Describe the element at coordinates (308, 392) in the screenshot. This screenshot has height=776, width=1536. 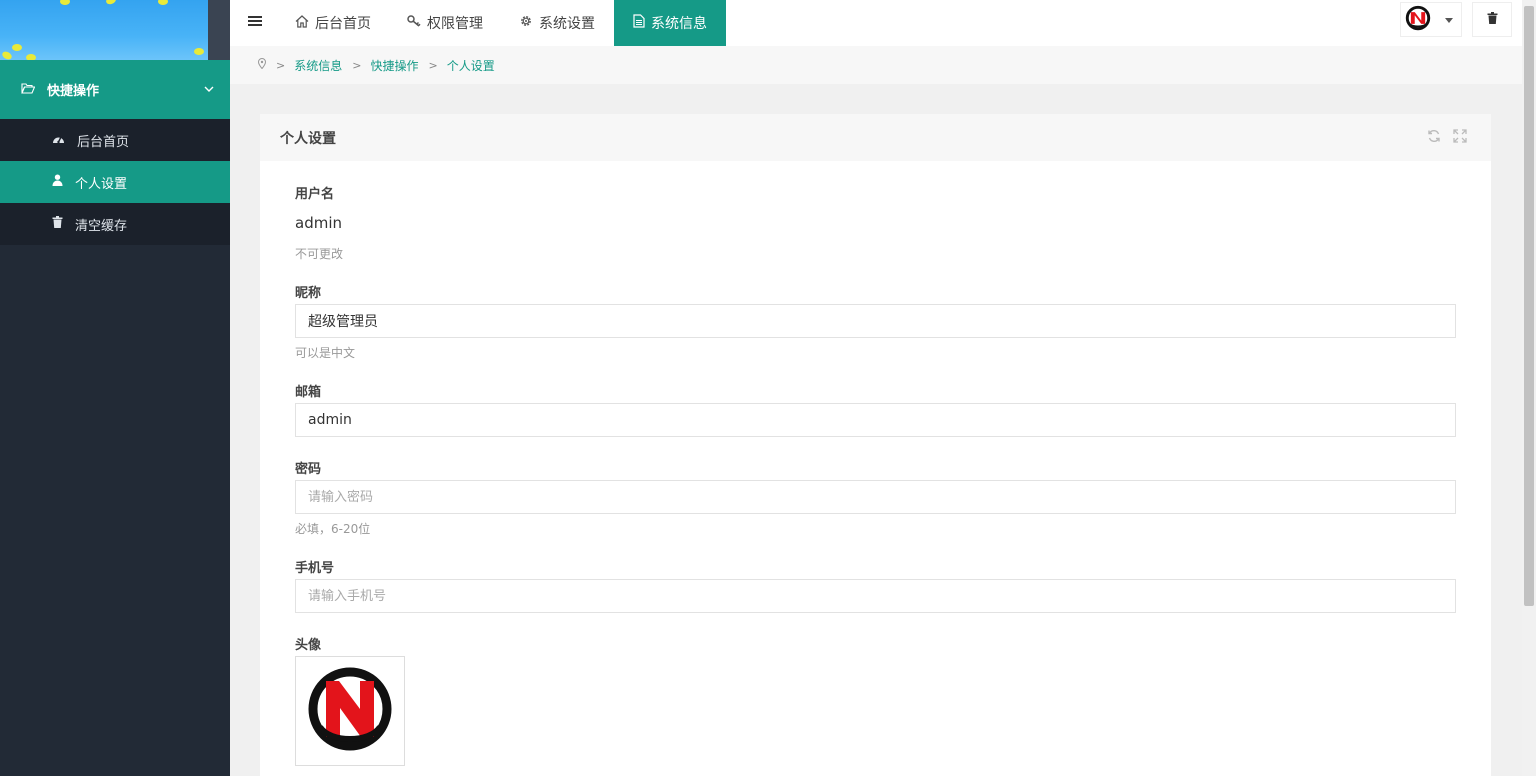
I see `email-label: 邮箱` at that location.